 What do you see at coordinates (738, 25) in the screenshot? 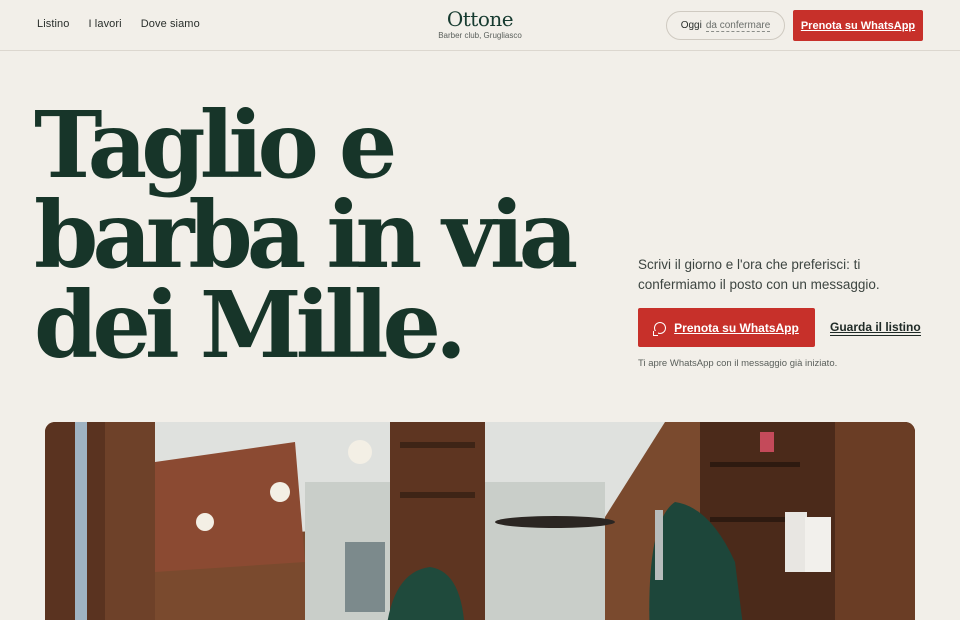
I see `status-value: da confermare` at bounding box center [738, 25].